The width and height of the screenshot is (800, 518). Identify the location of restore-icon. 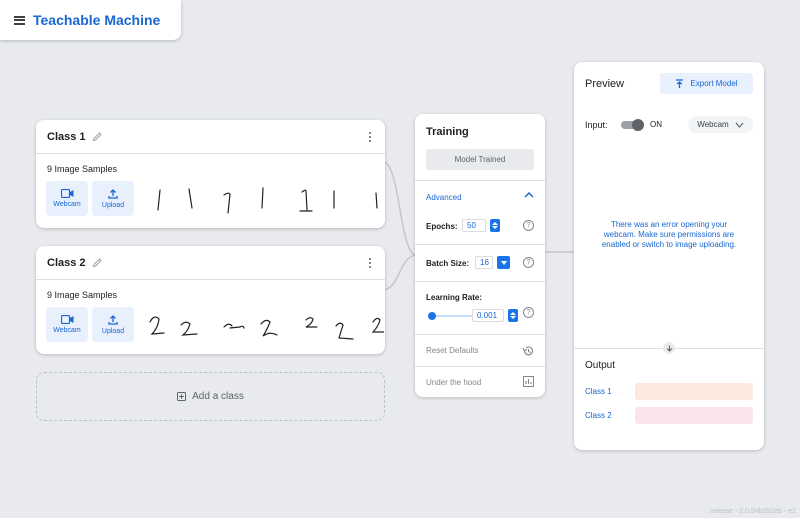
(528, 351).